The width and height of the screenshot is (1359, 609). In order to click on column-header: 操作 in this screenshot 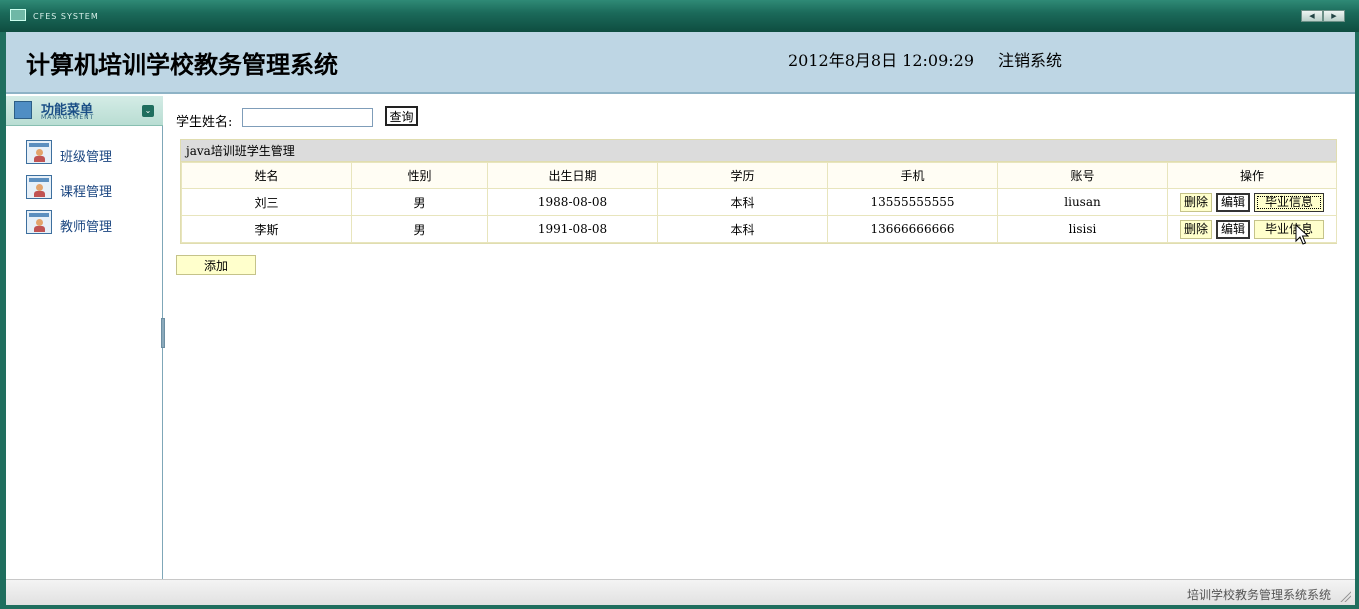, I will do `click(1252, 175)`.